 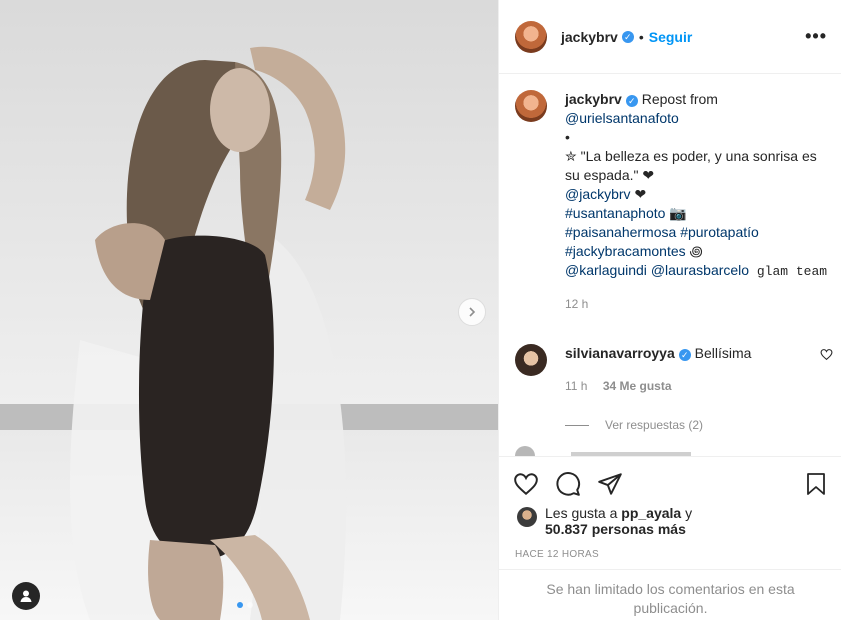 What do you see at coordinates (526, 484) in the screenshot?
I see `heart-icon` at bounding box center [526, 484].